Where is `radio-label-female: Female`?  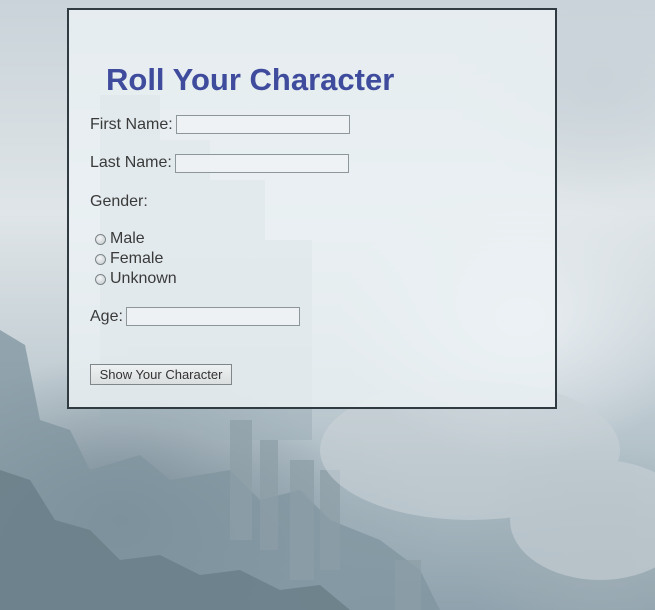
radio-label-female: Female is located at coordinates (137, 258).